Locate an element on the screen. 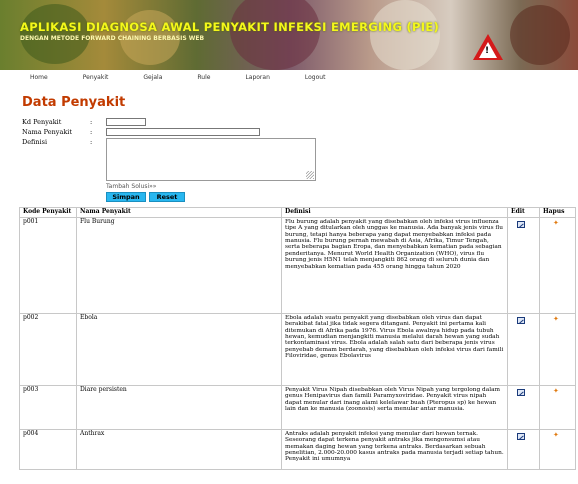  nav-penyakit: Penyakit is located at coordinates (96, 77).